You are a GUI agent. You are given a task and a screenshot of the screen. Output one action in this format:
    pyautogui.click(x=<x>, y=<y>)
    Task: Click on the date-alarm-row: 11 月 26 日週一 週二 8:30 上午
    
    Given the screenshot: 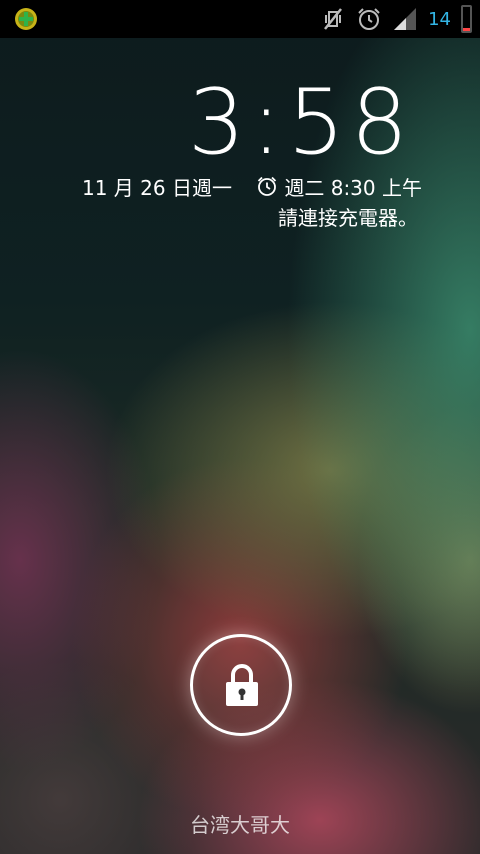 What is the action you would take?
    pyautogui.click(x=252, y=186)
    